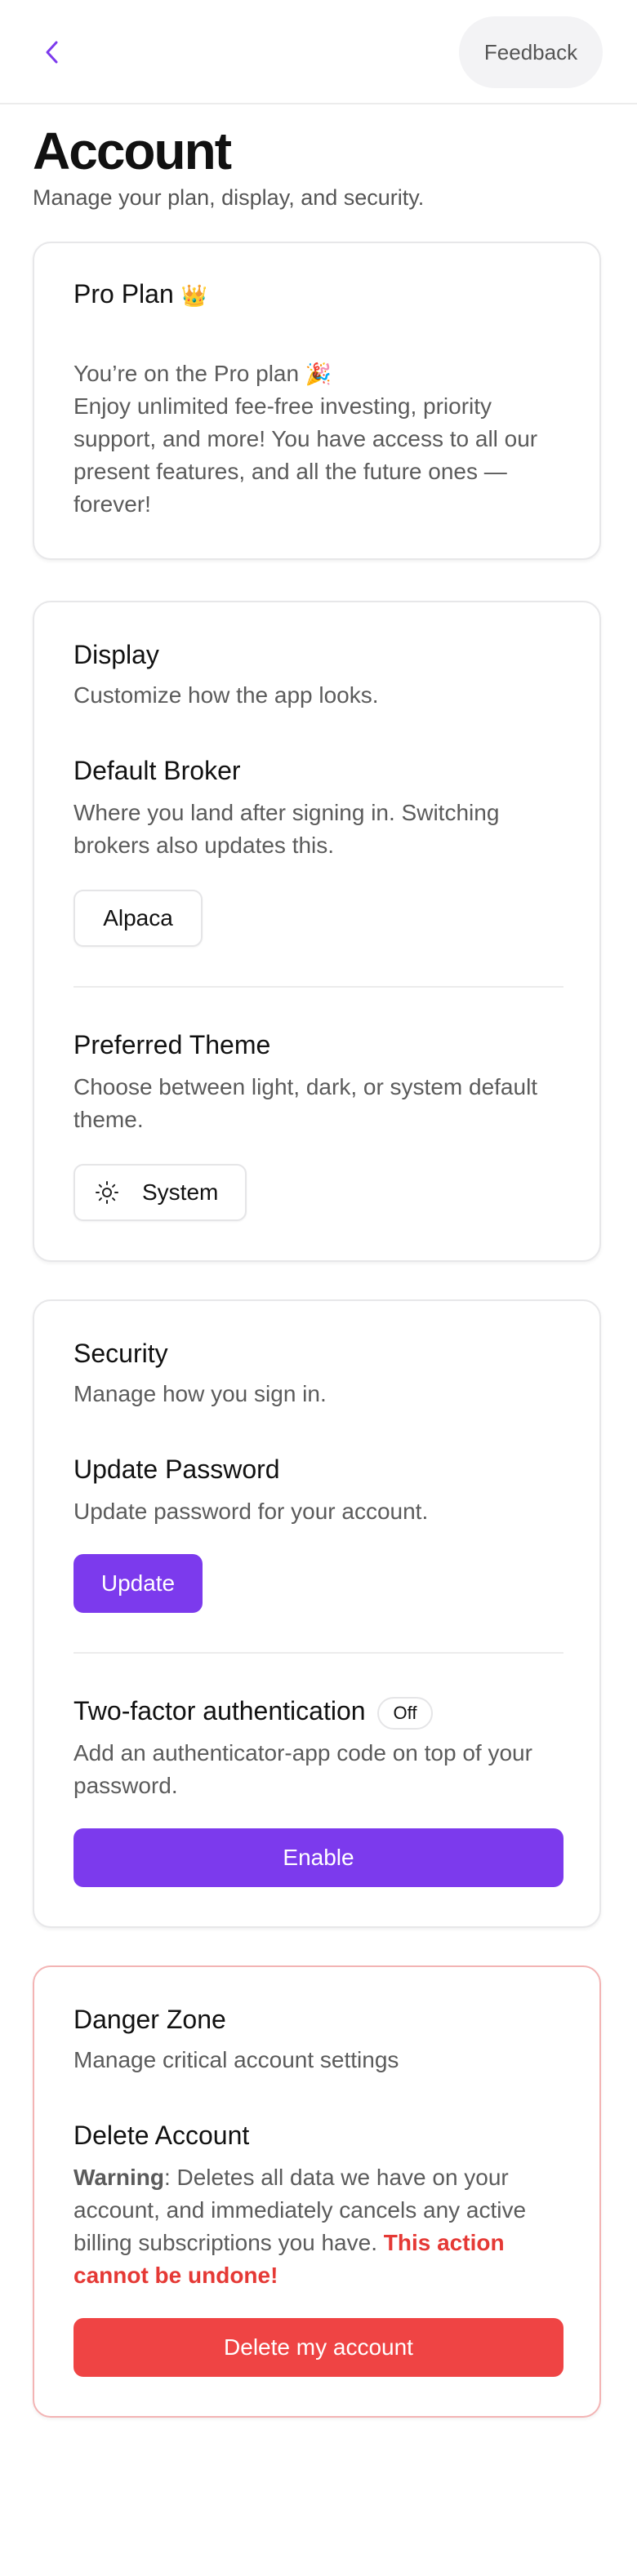 The width and height of the screenshot is (637, 2576). What do you see at coordinates (531, 52) in the screenshot?
I see `feedback-button: Feedback` at bounding box center [531, 52].